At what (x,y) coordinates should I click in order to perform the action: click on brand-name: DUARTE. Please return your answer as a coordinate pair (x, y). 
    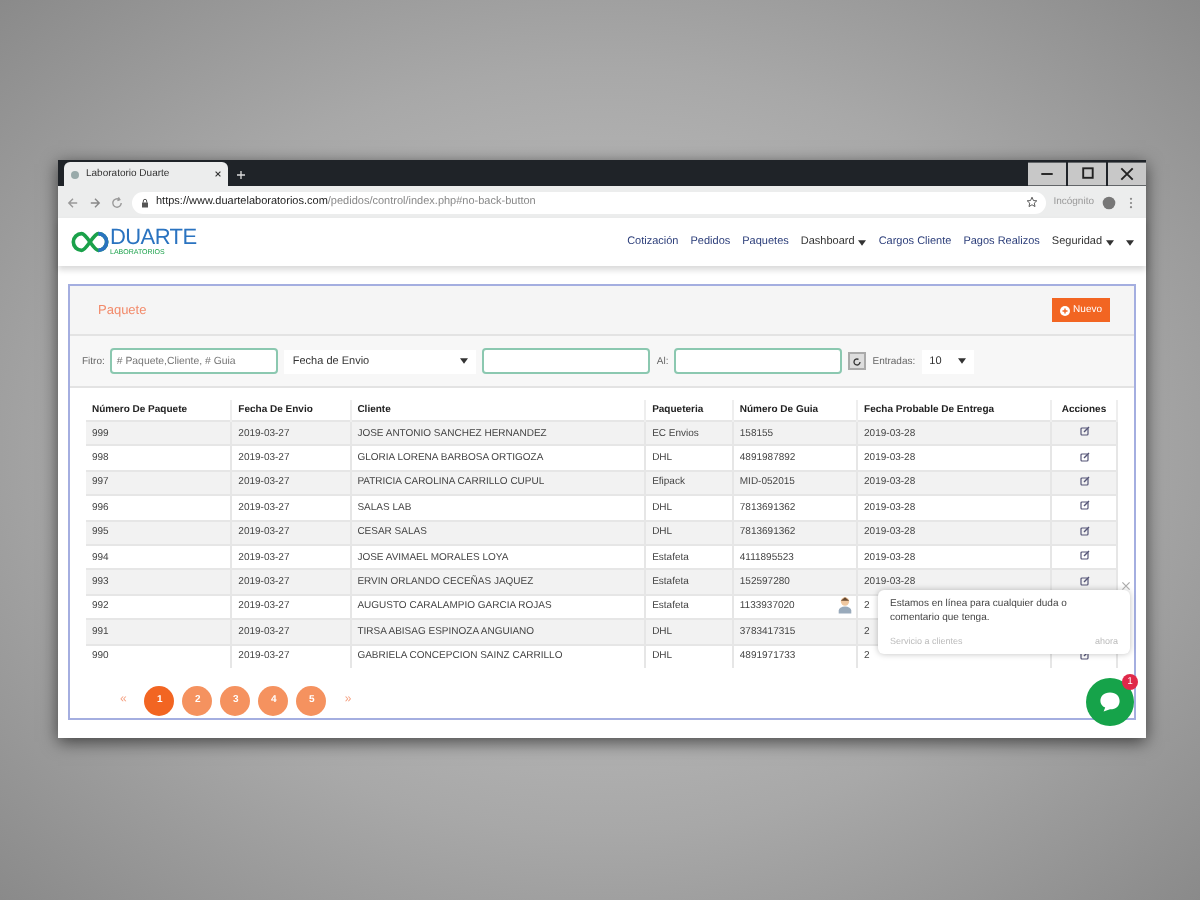
    Looking at the image, I should click on (153, 238).